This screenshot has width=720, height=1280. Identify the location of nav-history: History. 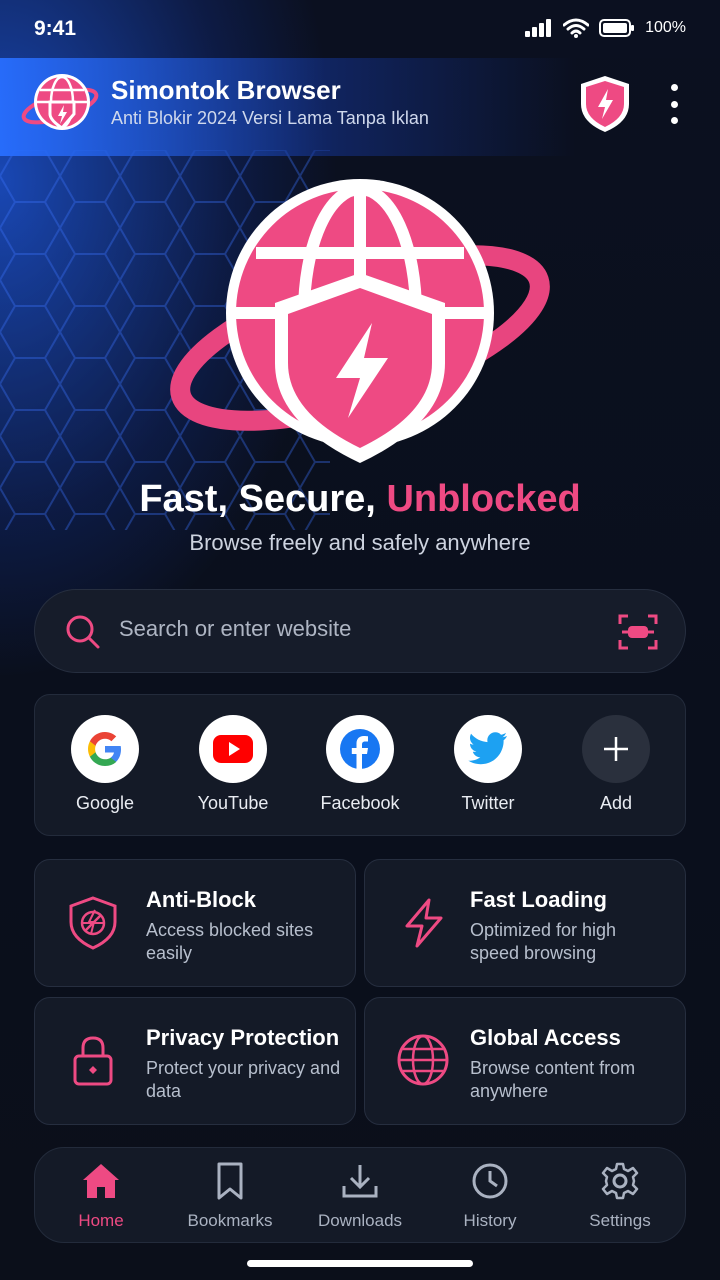
(490, 1196).